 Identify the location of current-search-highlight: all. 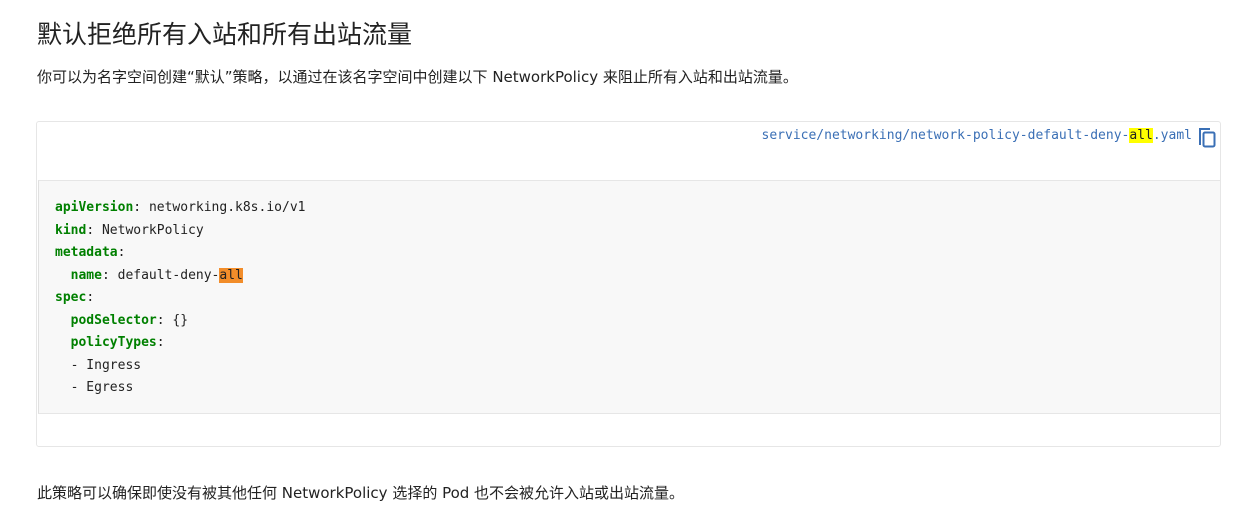
(231, 275).